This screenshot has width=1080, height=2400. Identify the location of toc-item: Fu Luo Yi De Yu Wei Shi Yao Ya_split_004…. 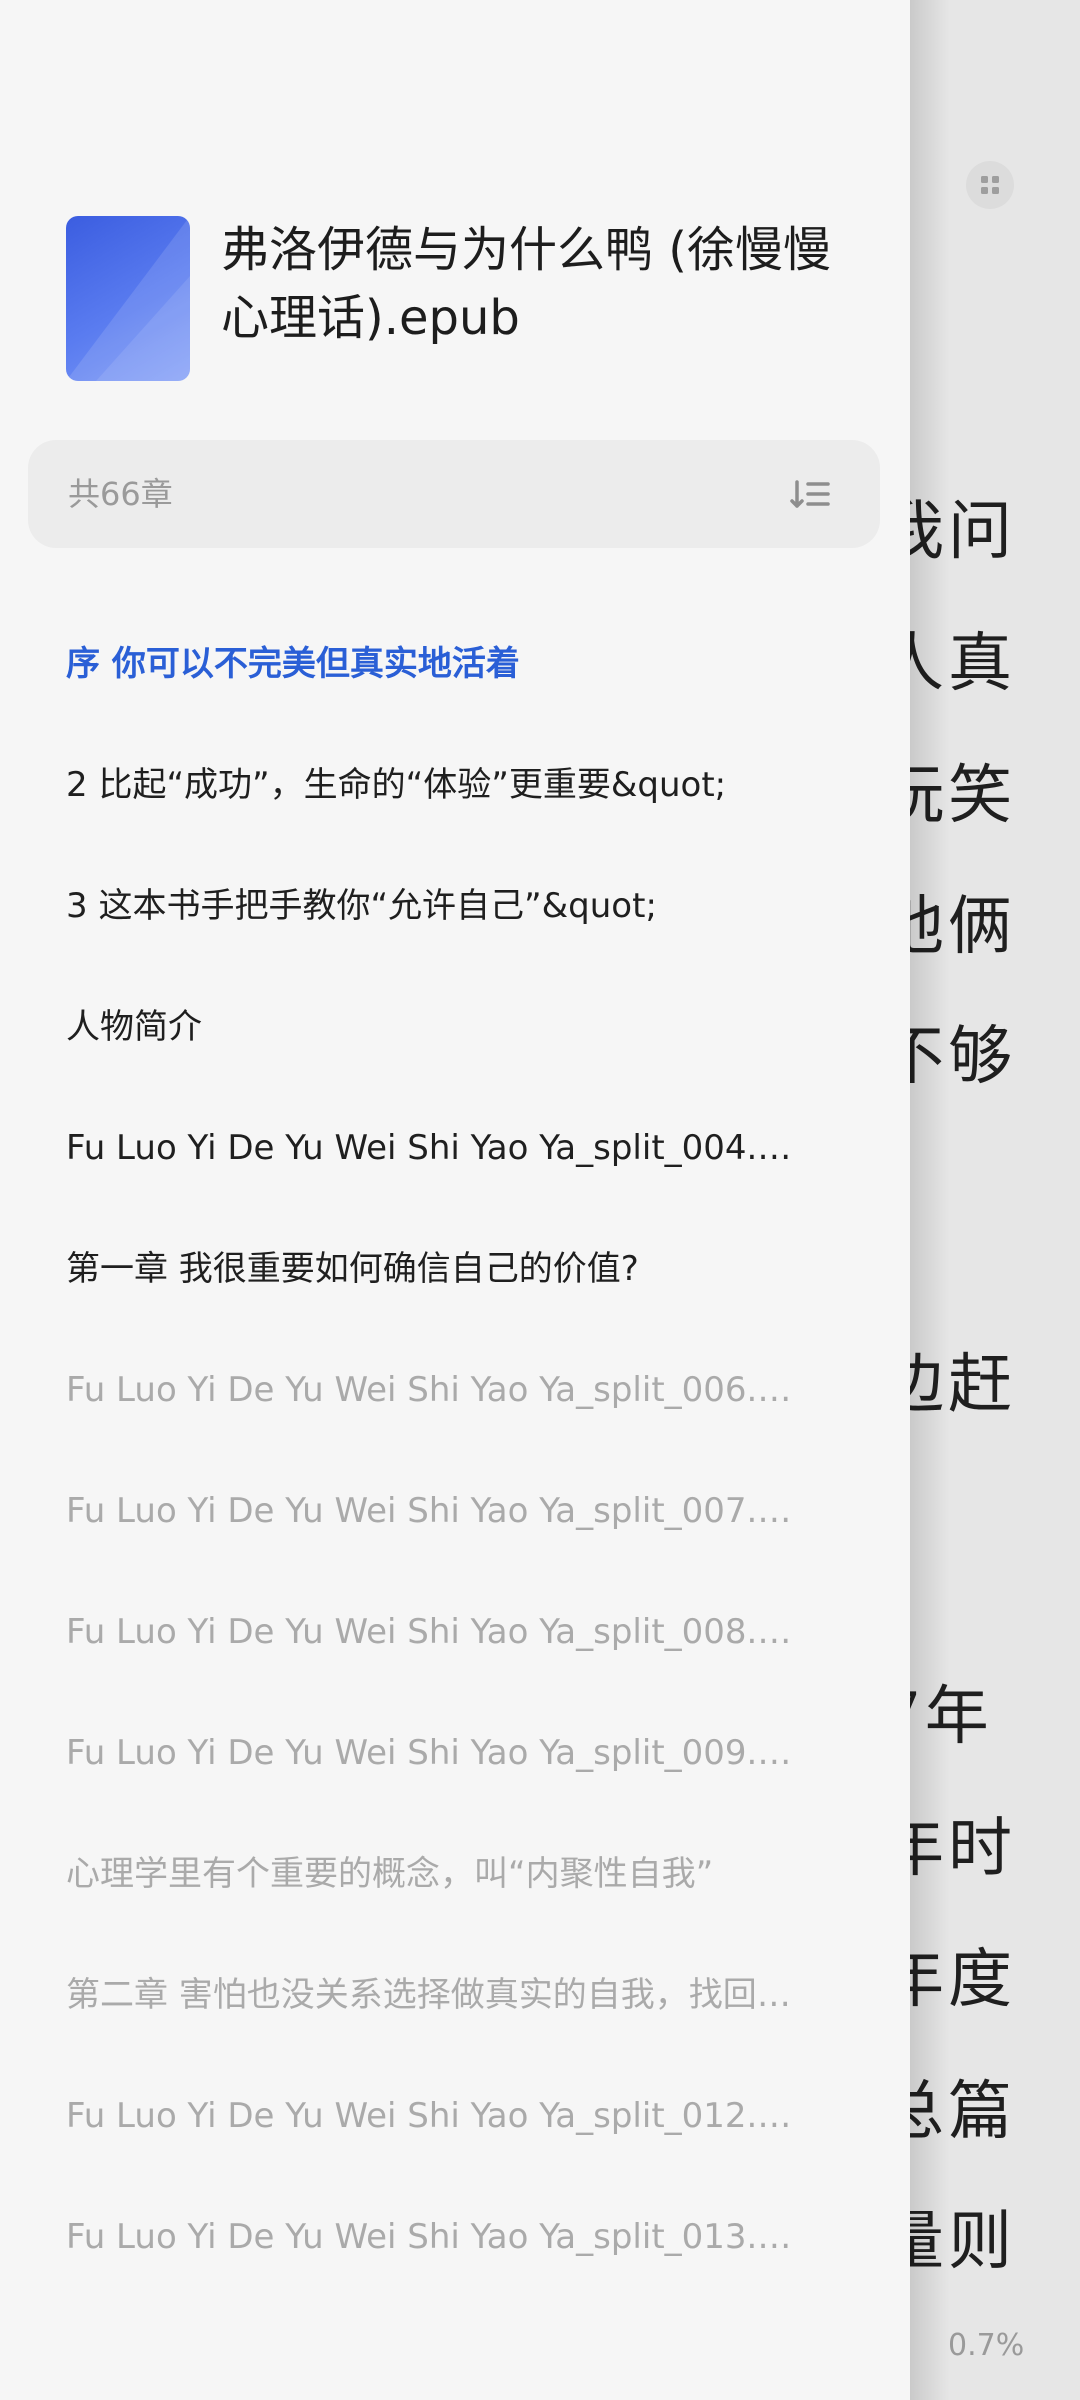
(436, 1148).